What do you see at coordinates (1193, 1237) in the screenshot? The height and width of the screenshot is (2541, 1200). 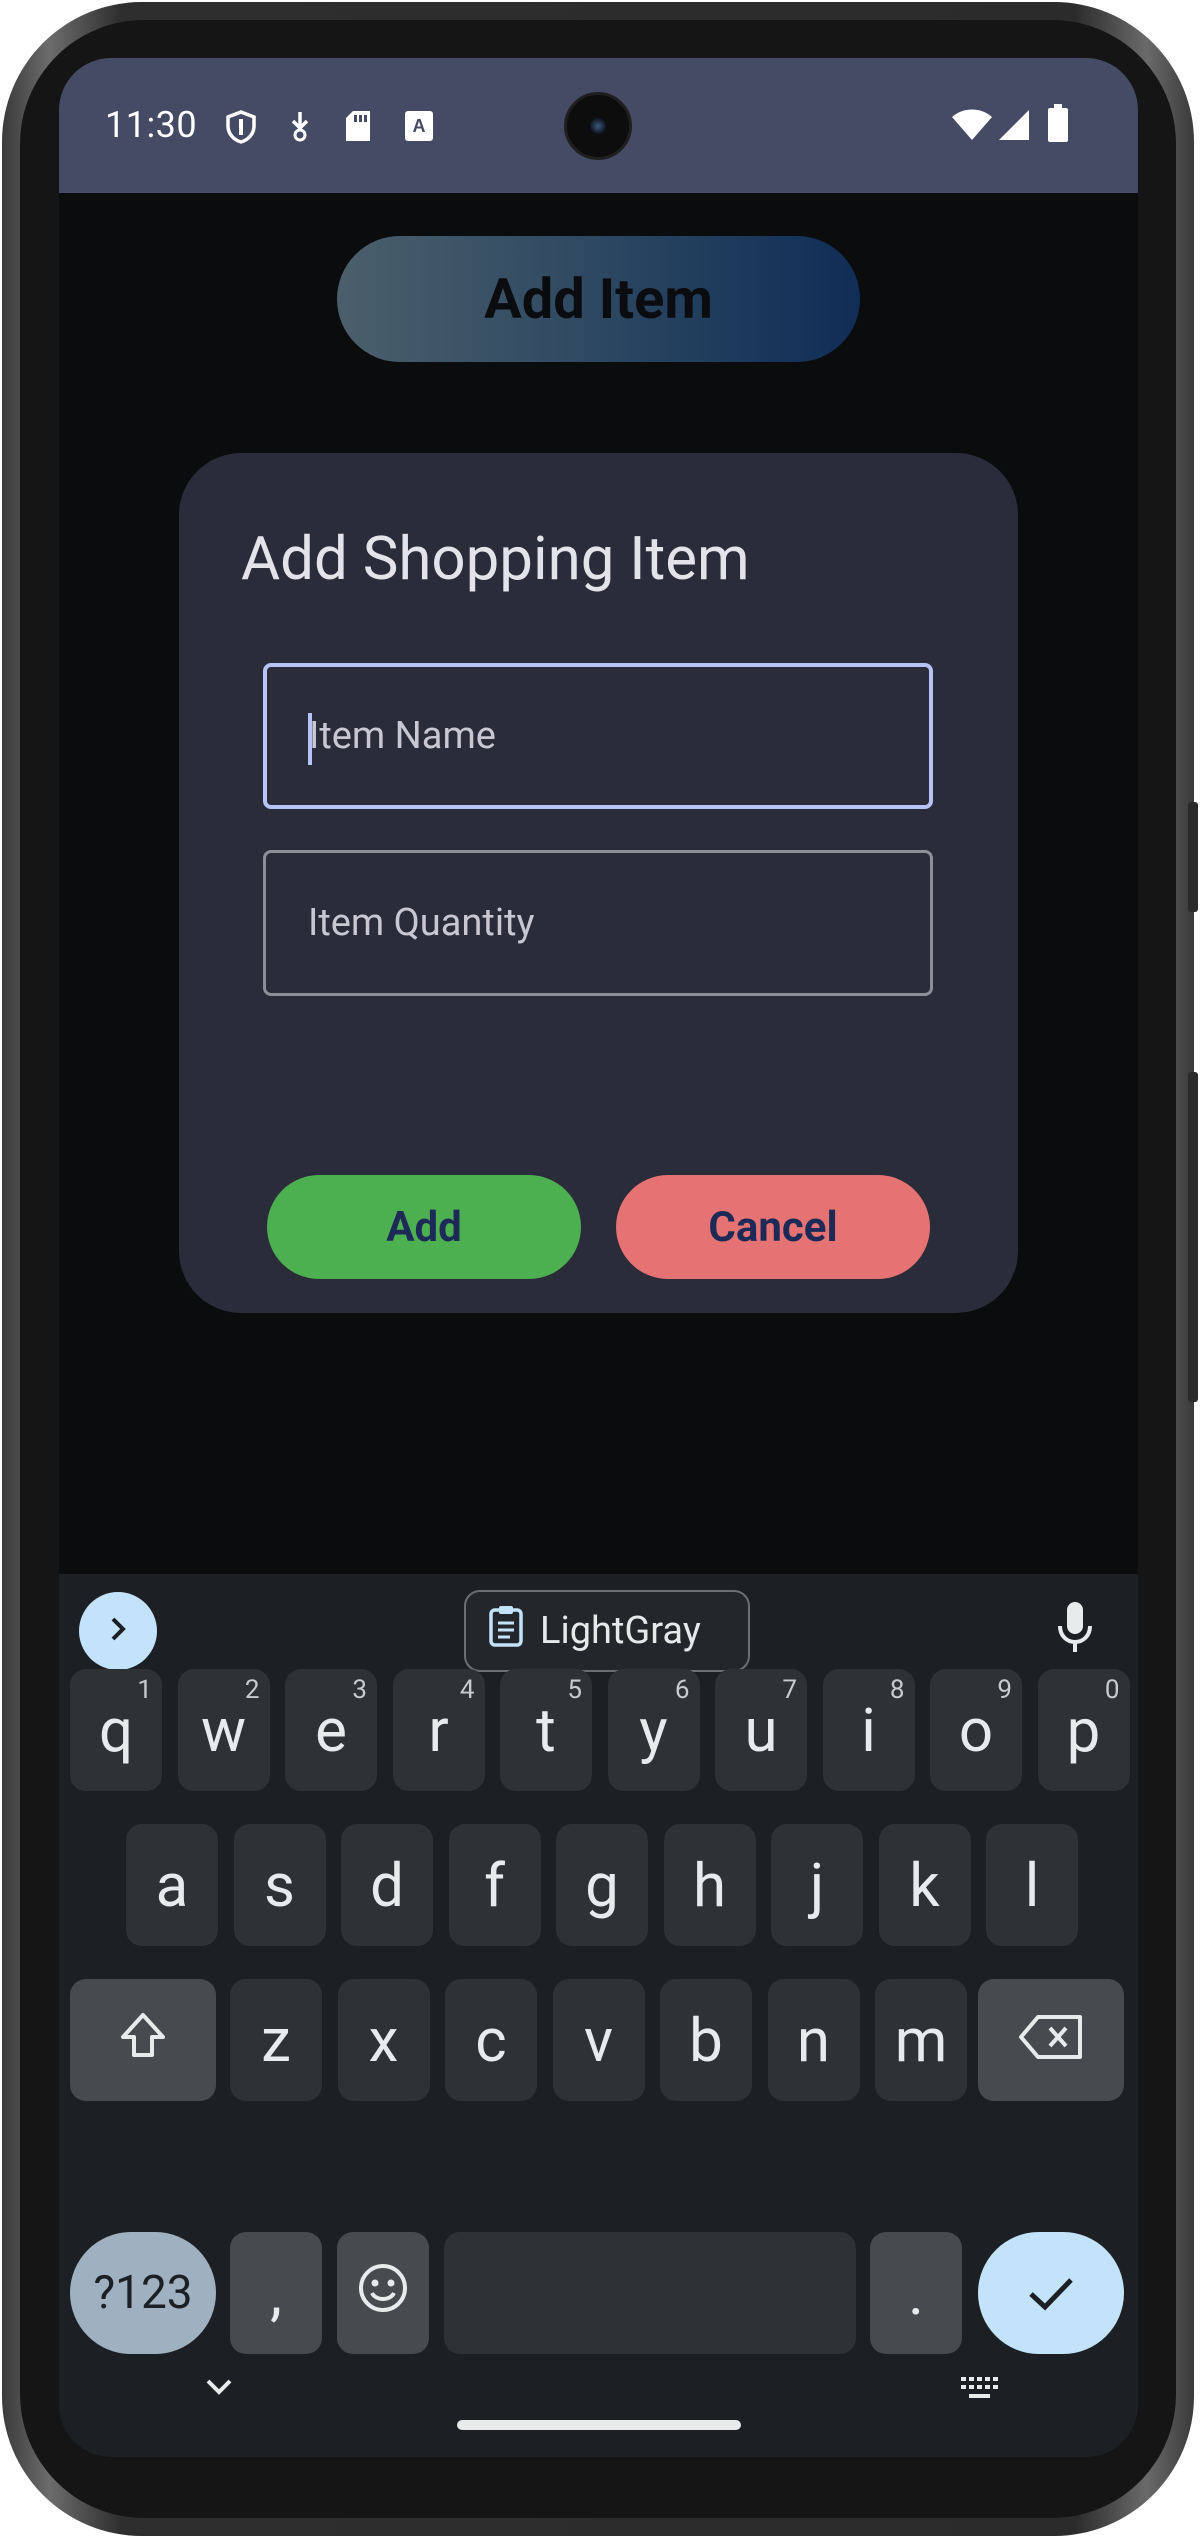 I see `volume-button` at bounding box center [1193, 1237].